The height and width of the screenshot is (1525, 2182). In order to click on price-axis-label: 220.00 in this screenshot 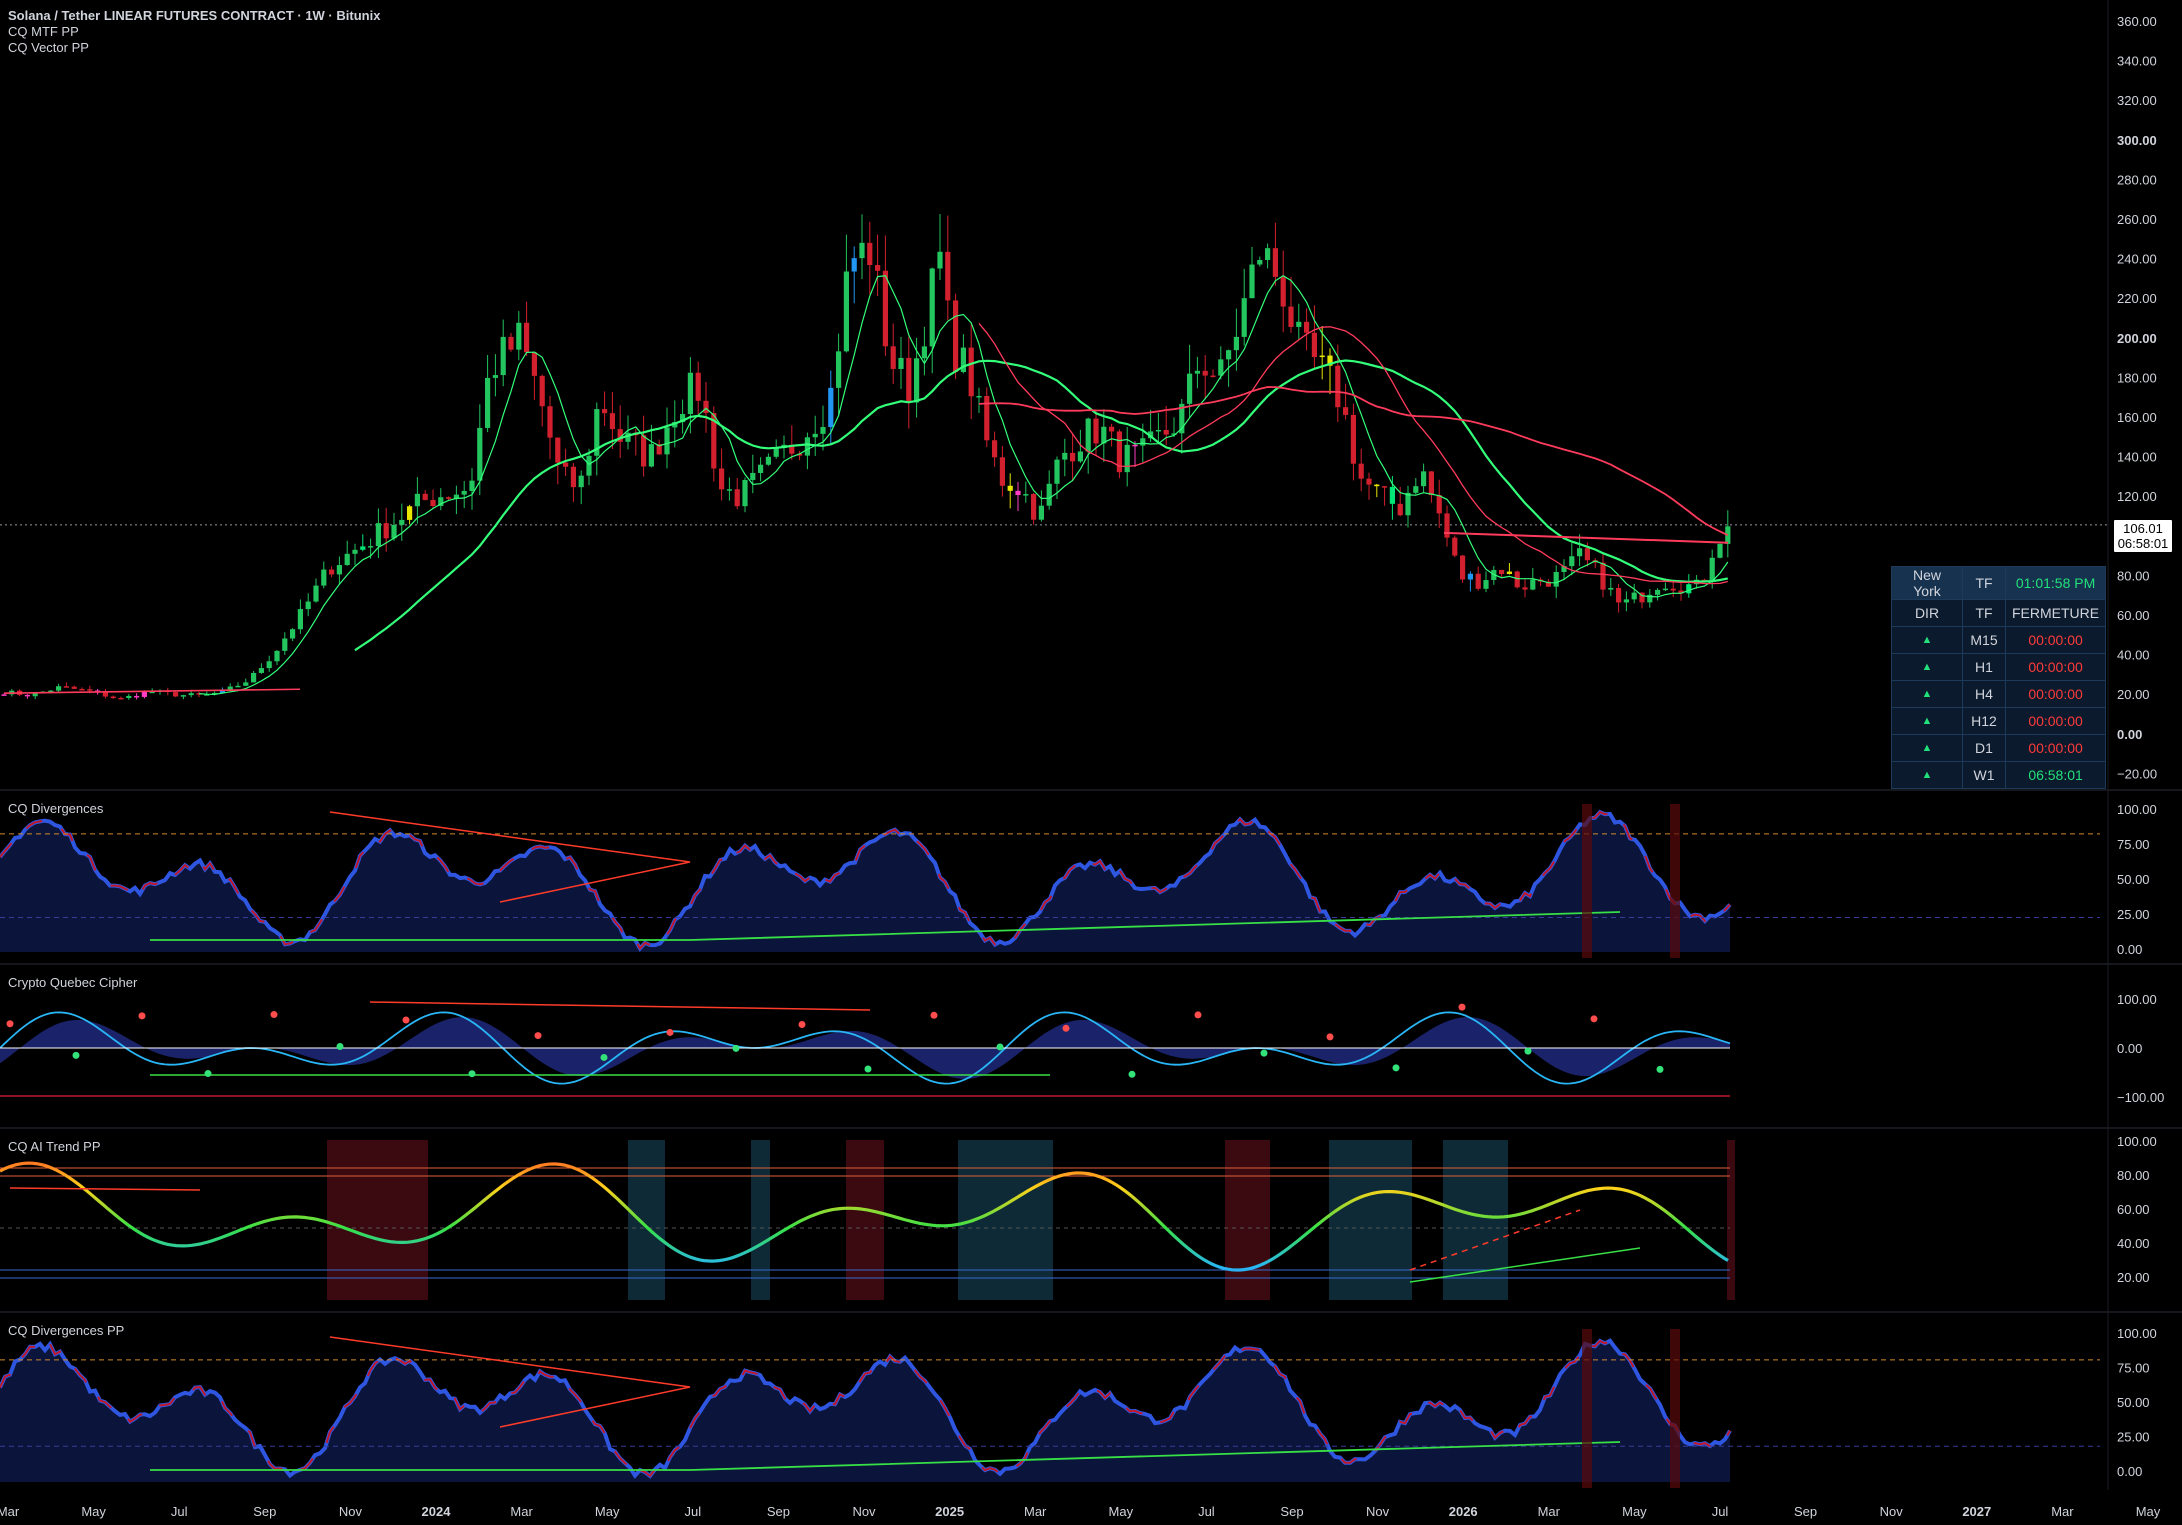, I will do `click(2137, 298)`.